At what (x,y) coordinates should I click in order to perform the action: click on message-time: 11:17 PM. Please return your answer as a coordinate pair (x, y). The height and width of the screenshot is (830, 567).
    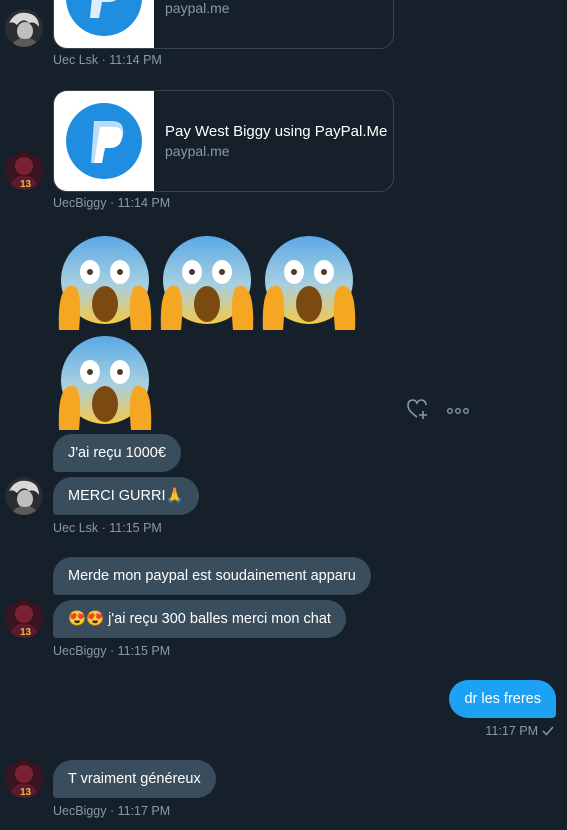
    Looking at the image, I should click on (511, 731).